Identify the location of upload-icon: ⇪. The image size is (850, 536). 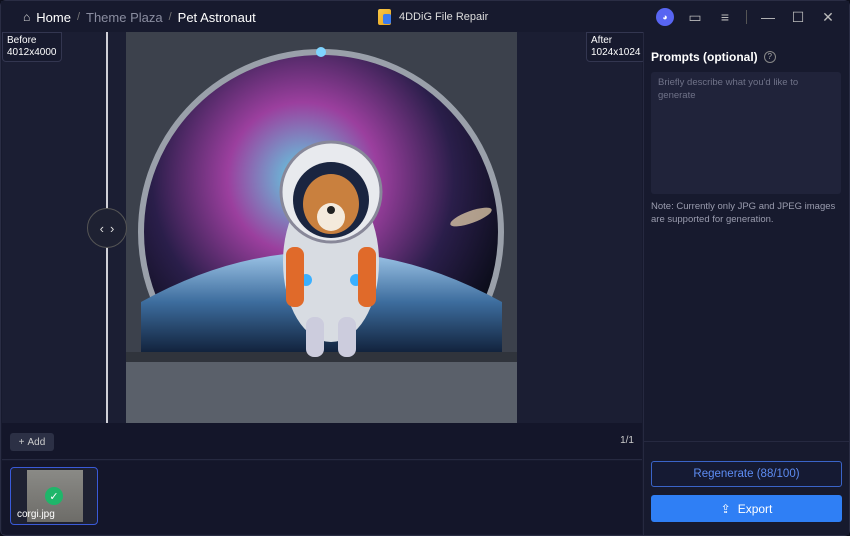
(725, 508).